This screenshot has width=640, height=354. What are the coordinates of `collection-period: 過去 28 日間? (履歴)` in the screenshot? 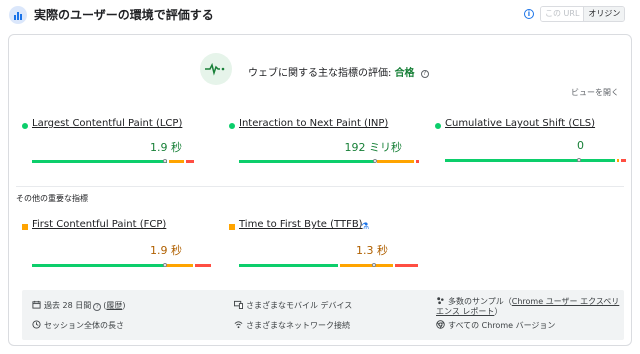 It's located at (79, 305).